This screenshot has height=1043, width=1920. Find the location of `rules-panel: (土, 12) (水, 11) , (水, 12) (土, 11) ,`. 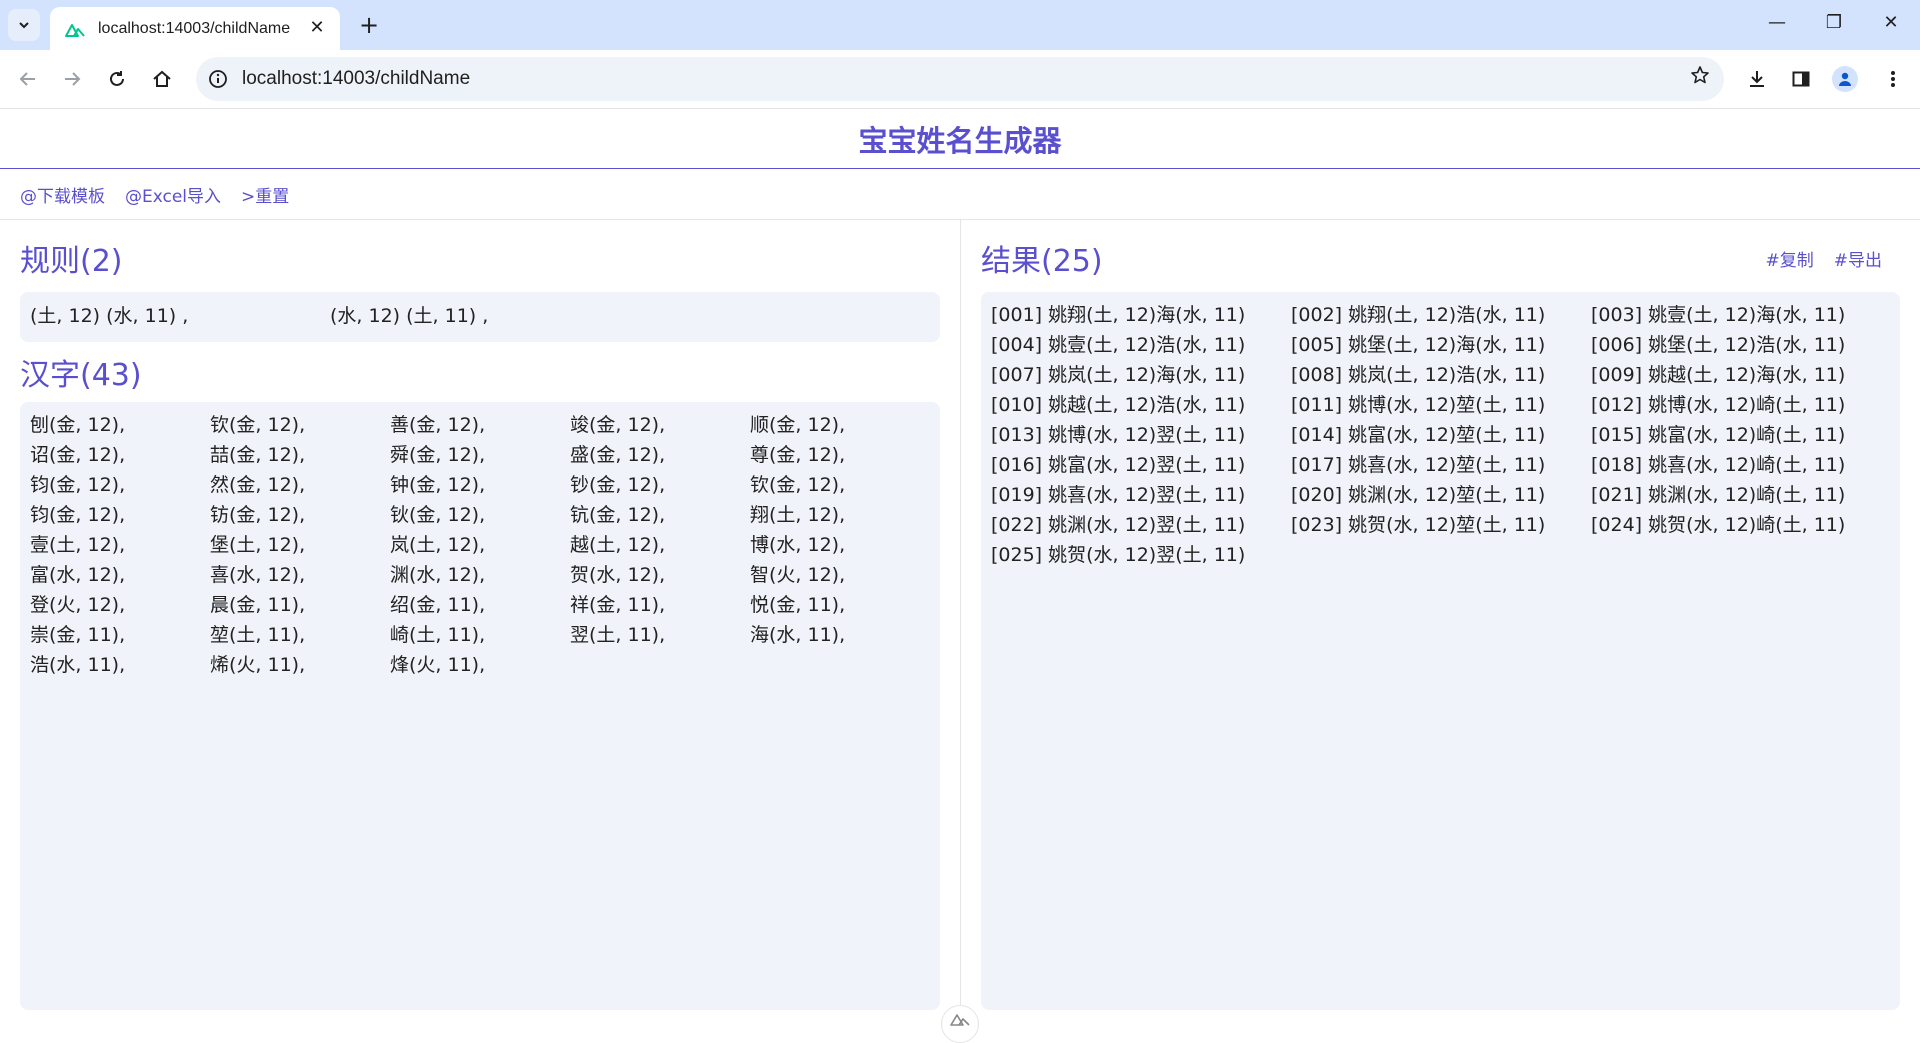

rules-panel: (土, 12) (水, 11) , (水, 12) (土, 11) , is located at coordinates (480, 317).